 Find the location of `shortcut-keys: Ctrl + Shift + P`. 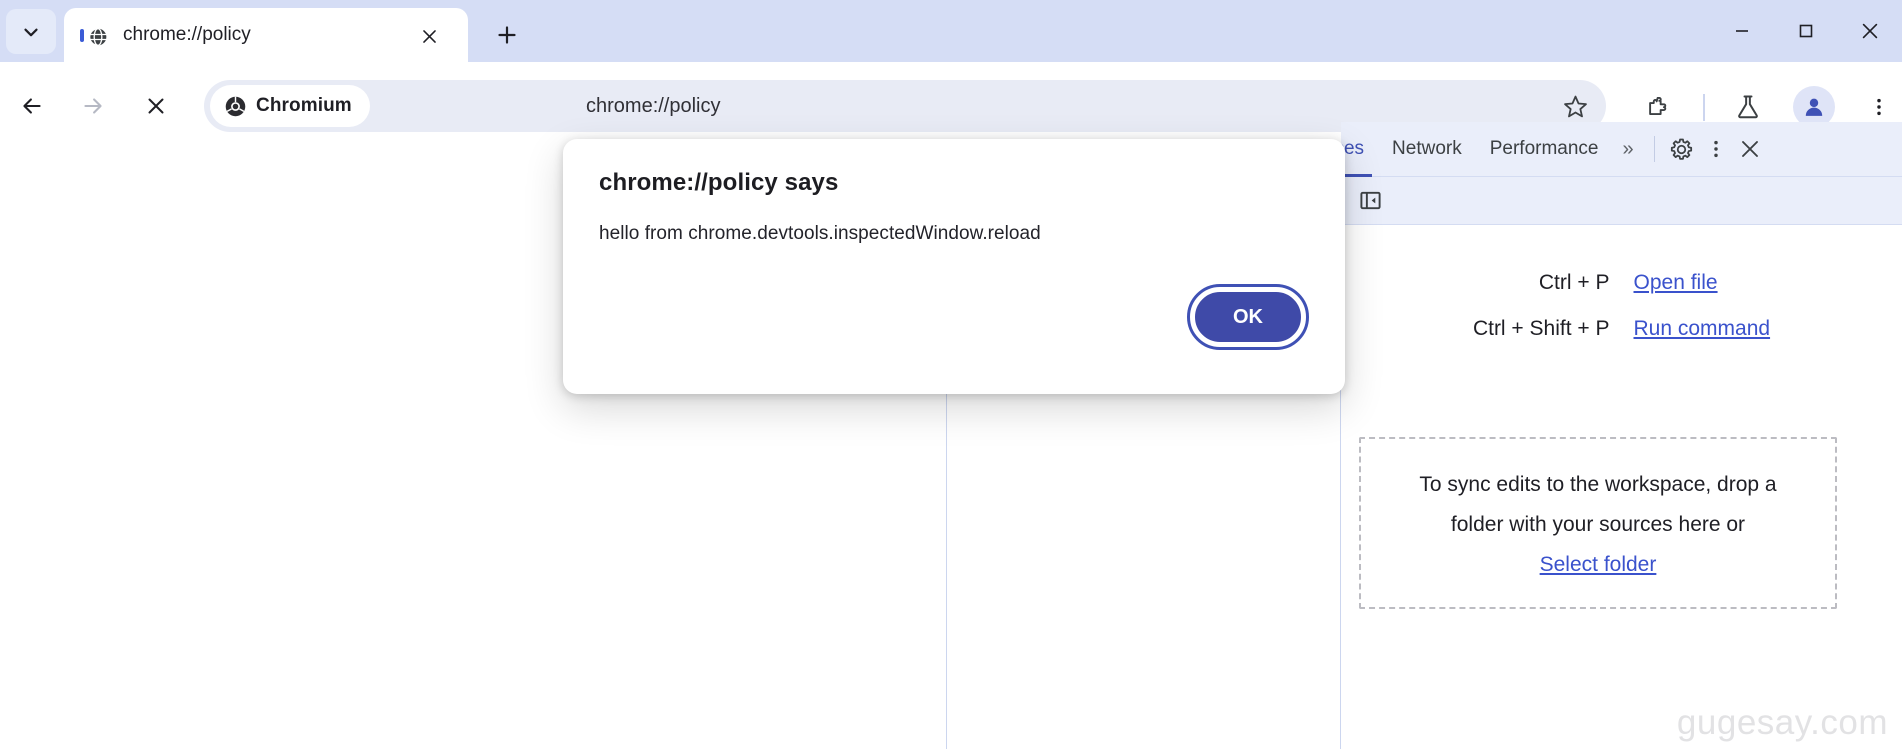

shortcut-keys: Ctrl + Shift + P is located at coordinates (1541, 328).